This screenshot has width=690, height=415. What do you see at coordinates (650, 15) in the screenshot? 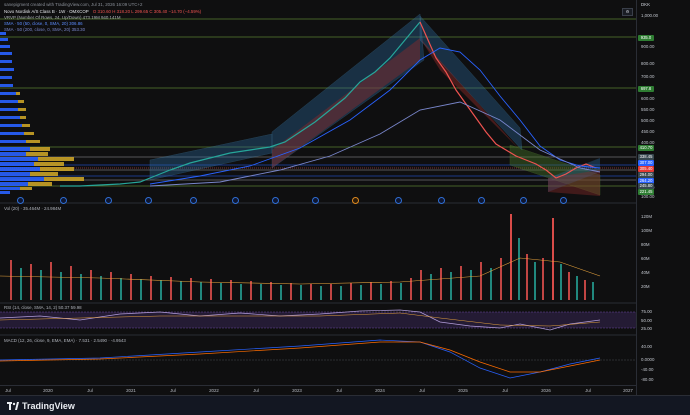
I see `price-axis-label: 1,000.00` at bounding box center [650, 15].